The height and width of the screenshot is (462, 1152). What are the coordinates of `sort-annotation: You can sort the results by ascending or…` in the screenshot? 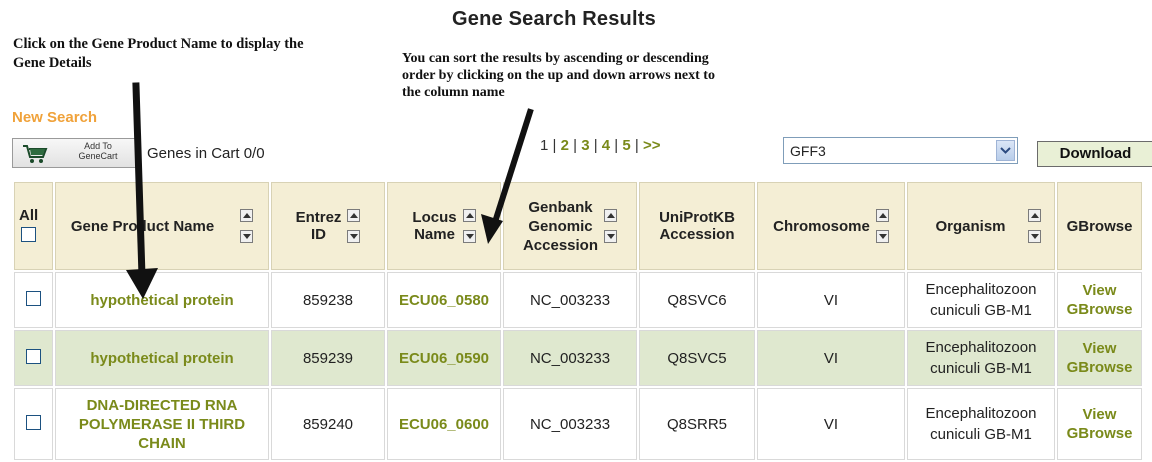 It's located at (558, 75).